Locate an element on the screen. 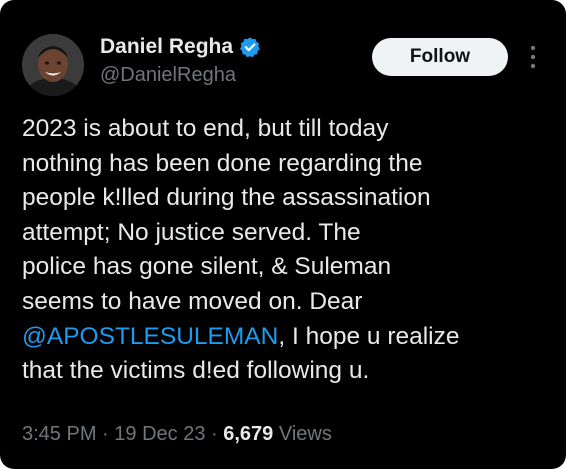 The height and width of the screenshot is (469, 566). tweet-line: attempt; No justice served. The is located at coordinates (191, 232).